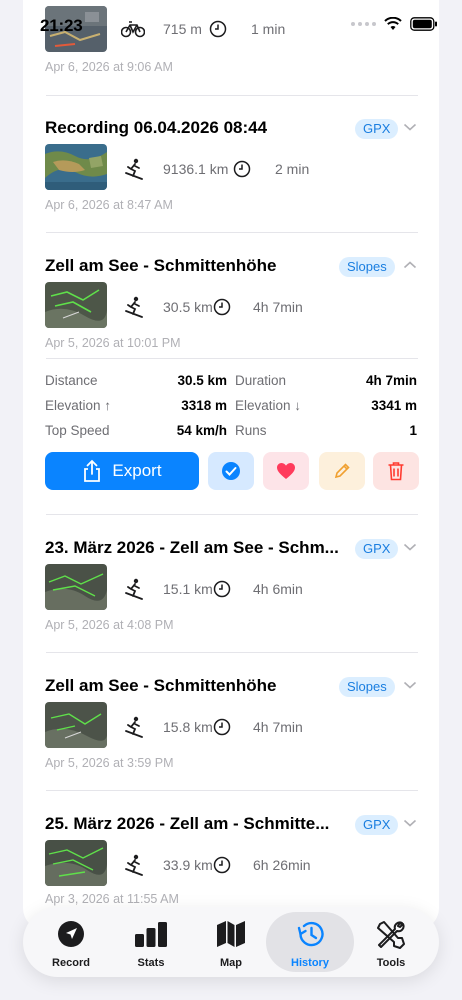 This screenshot has height=1000, width=462. Describe the element at coordinates (196, 169) in the screenshot. I see `distance-value: 9136.1 km` at that location.